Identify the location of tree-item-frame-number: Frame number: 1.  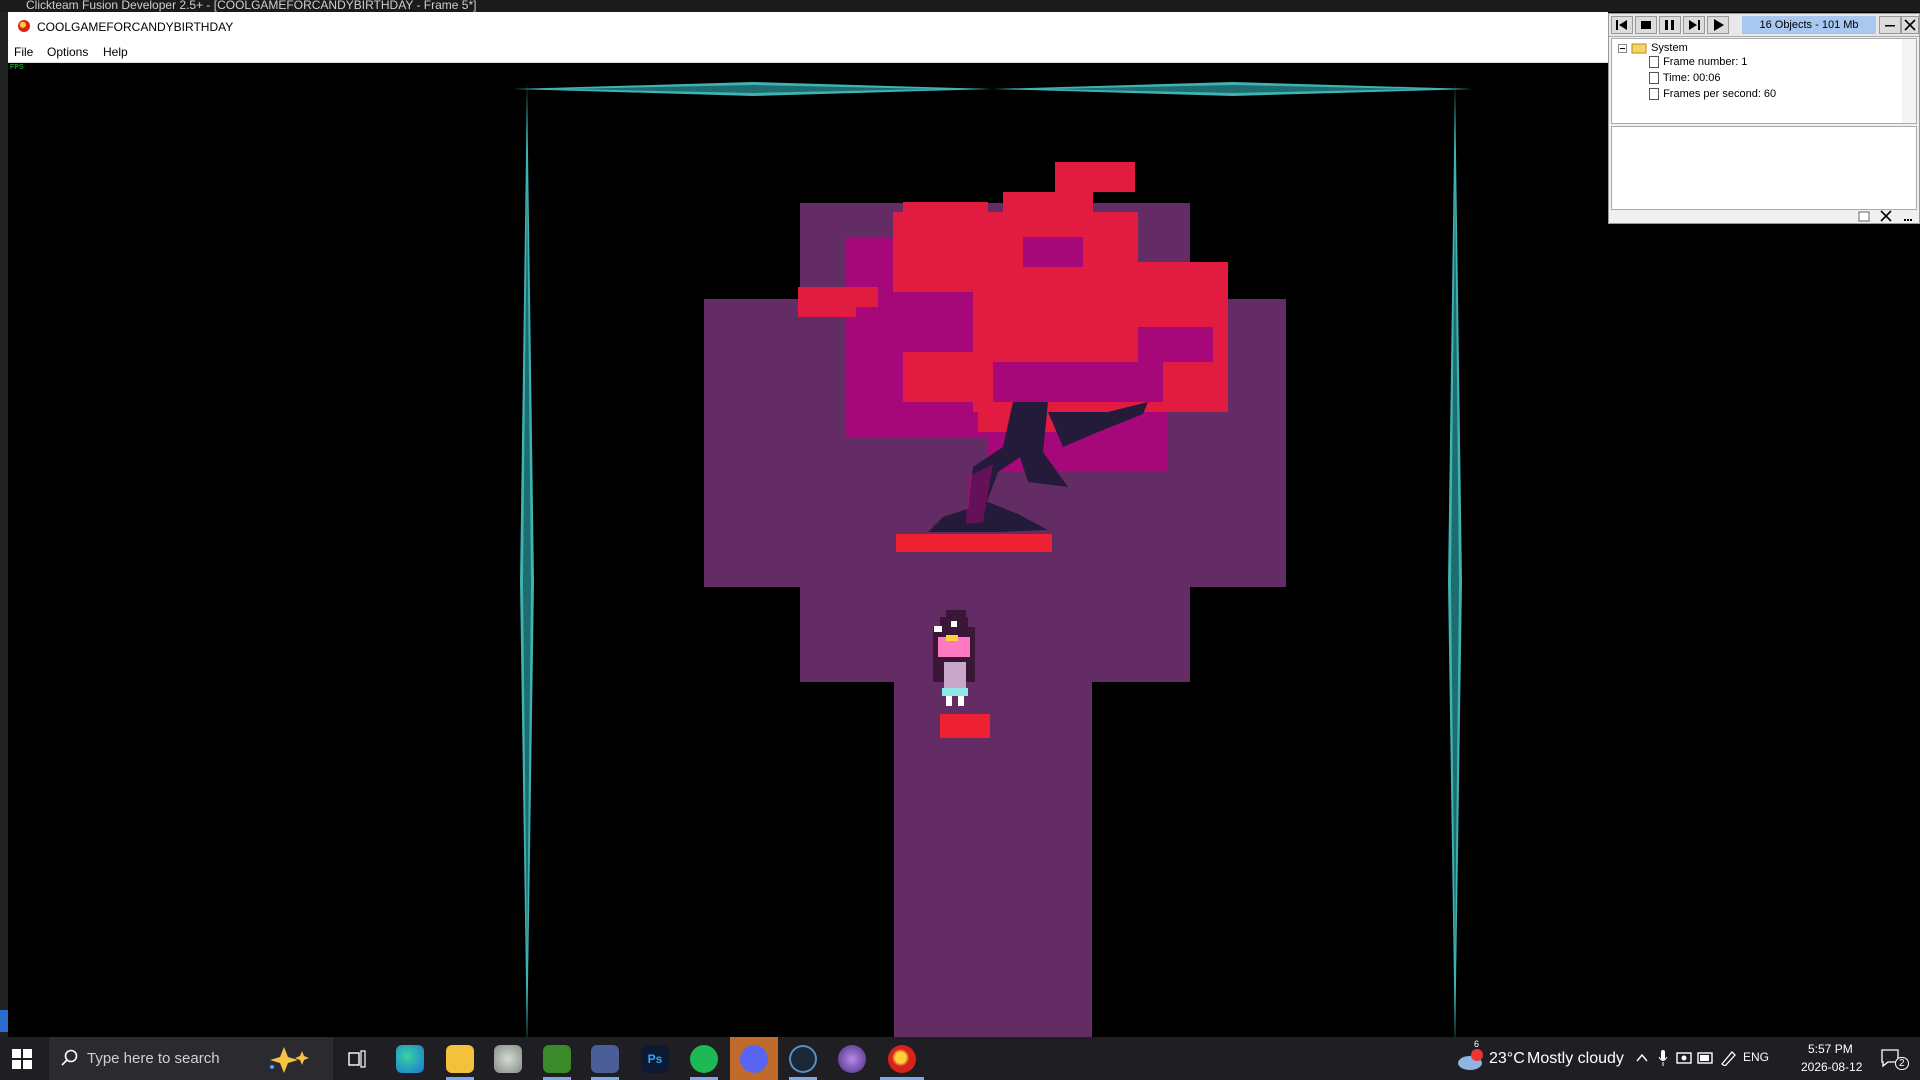
(1698, 62).